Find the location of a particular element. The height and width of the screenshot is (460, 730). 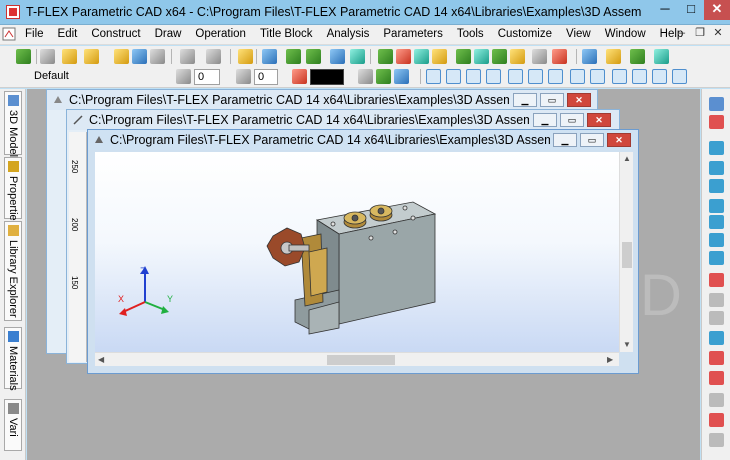

filter-construct-icon is located at coordinates (597, 76).